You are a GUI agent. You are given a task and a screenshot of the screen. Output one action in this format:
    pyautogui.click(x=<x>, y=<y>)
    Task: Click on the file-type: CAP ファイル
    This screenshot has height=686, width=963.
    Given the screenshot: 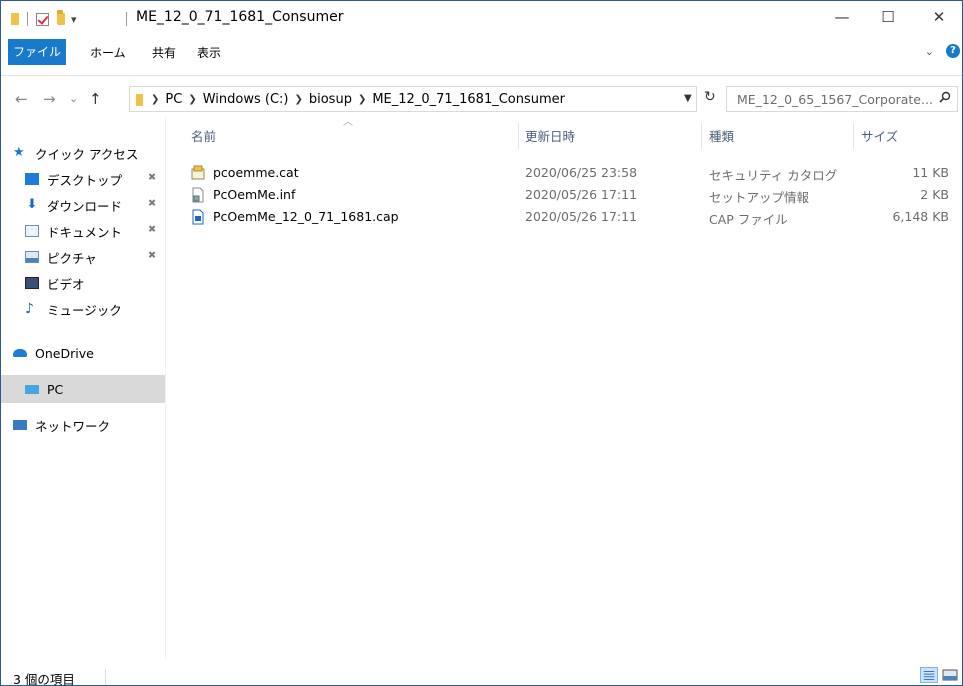 What is the action you would take?
    pyautogui.click(x=748, y=219)
    